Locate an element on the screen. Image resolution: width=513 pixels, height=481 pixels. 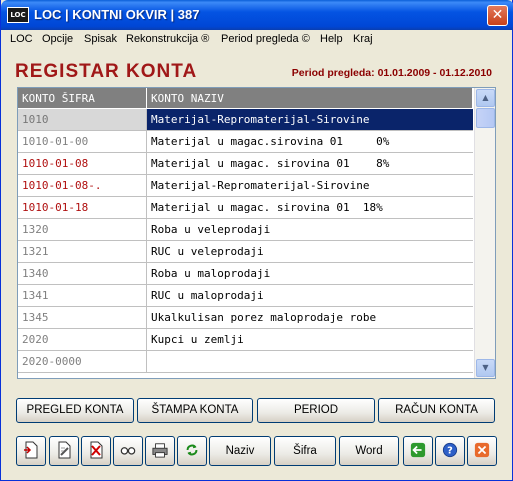
table-row: 1320 Roba u veleprodaji is located at coordinates (245, 230).